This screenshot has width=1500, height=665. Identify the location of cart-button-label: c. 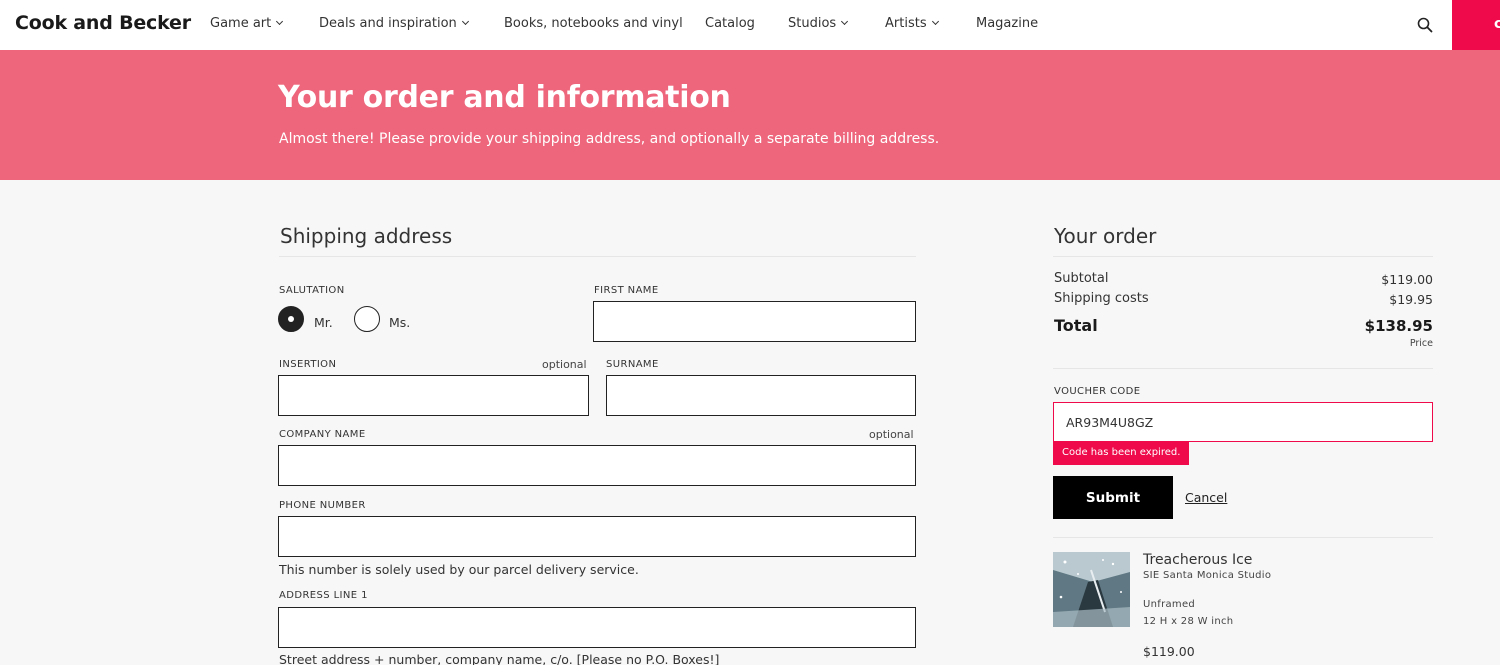
(1497, 24).